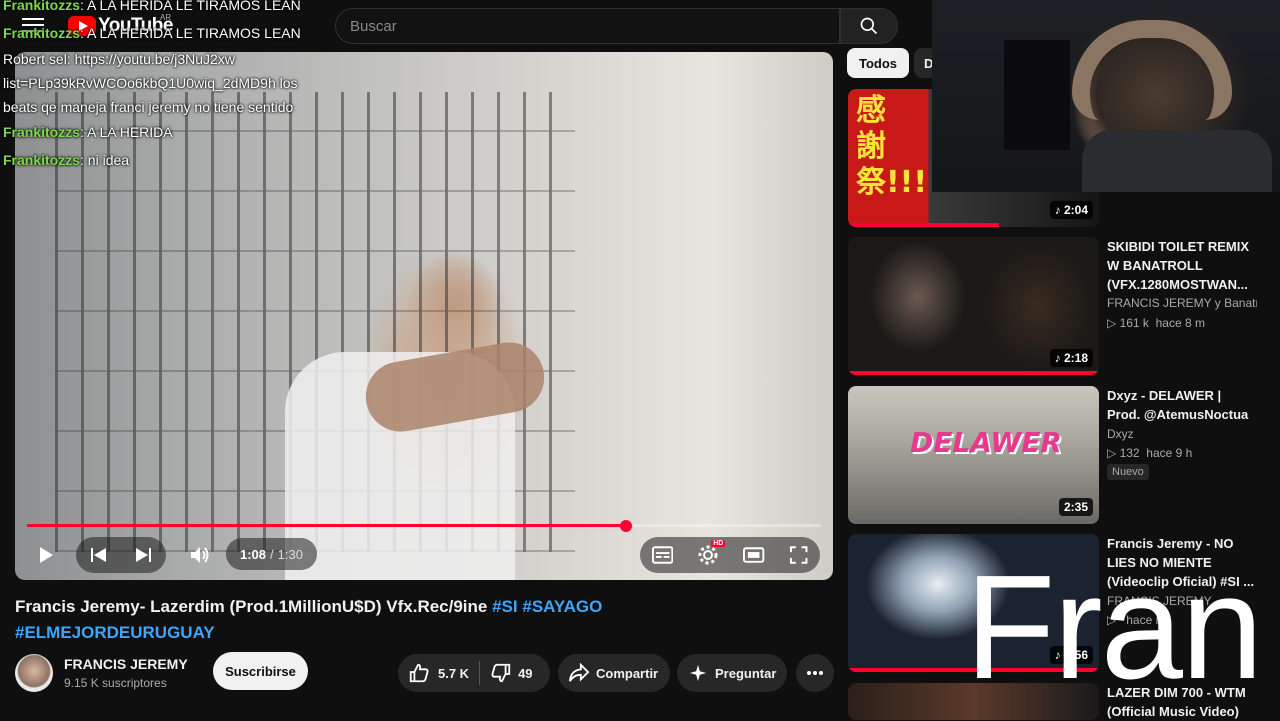 Image resolution: width=1280 pixels, height=721 pixels. I want to click on webcam-streamer-coat, so click(1177, 161).